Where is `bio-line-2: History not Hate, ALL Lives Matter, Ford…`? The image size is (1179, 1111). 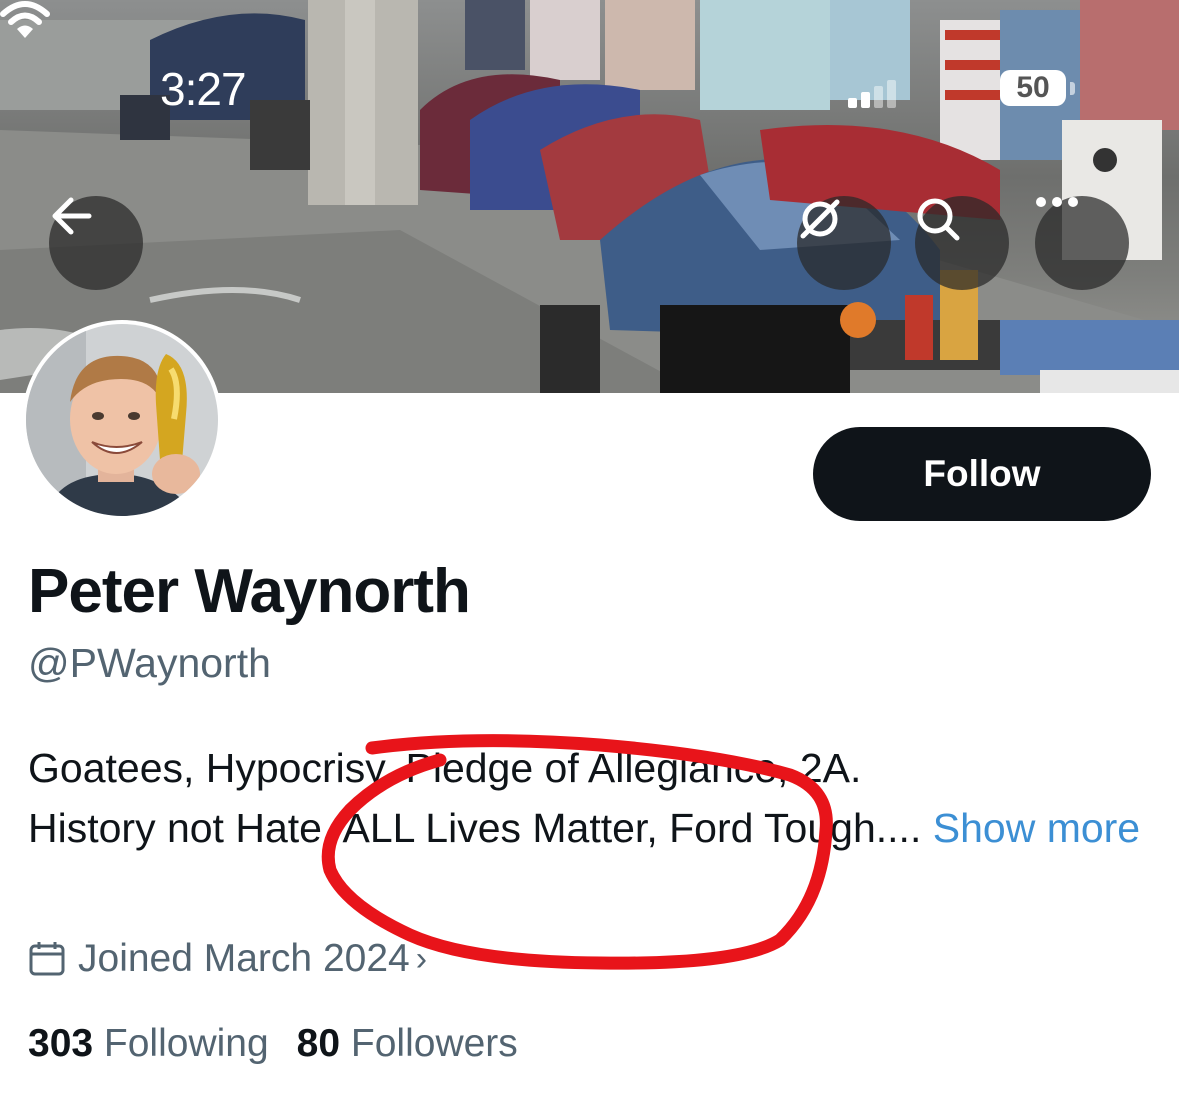 bio-line-2: History not Hate, ALL Lives Matter, Ford… is located at coordinates (475, 828).